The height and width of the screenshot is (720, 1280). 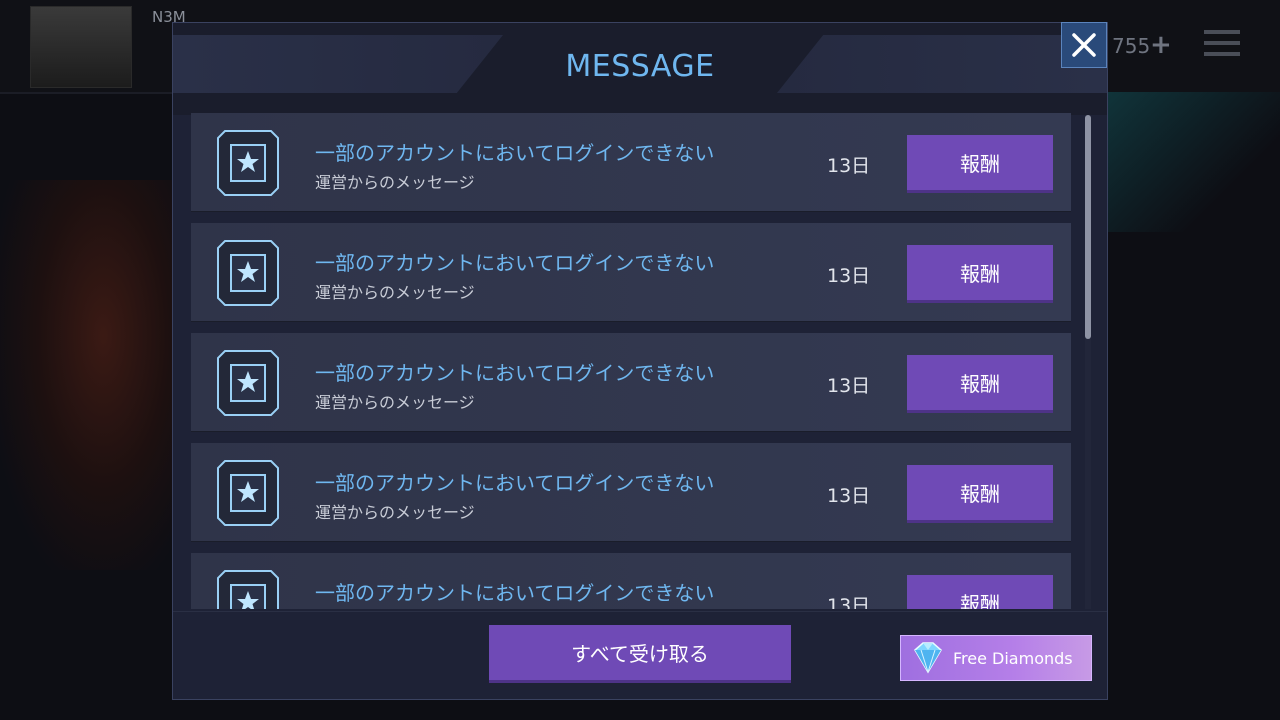 I want to click on close-button, so click(x=1084, y=45).